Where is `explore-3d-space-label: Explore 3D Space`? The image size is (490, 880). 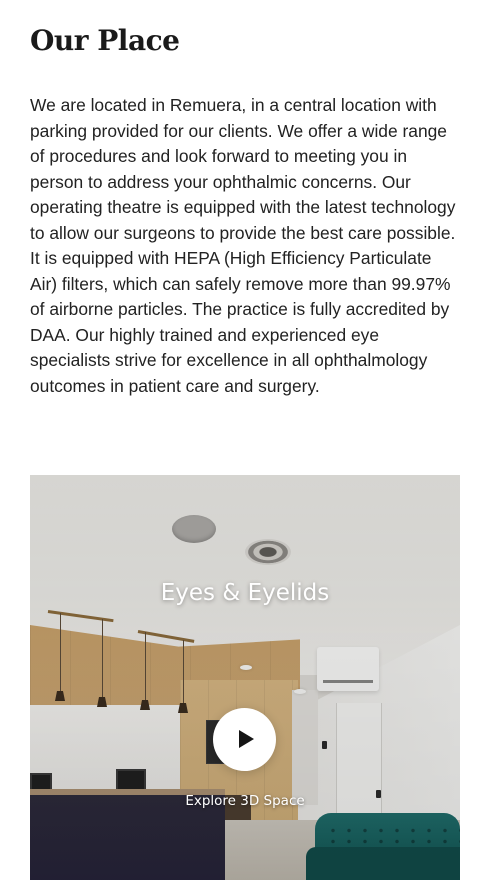 explore-3d-space-label: Explore 3D Space is located at coordinates (245, 801).